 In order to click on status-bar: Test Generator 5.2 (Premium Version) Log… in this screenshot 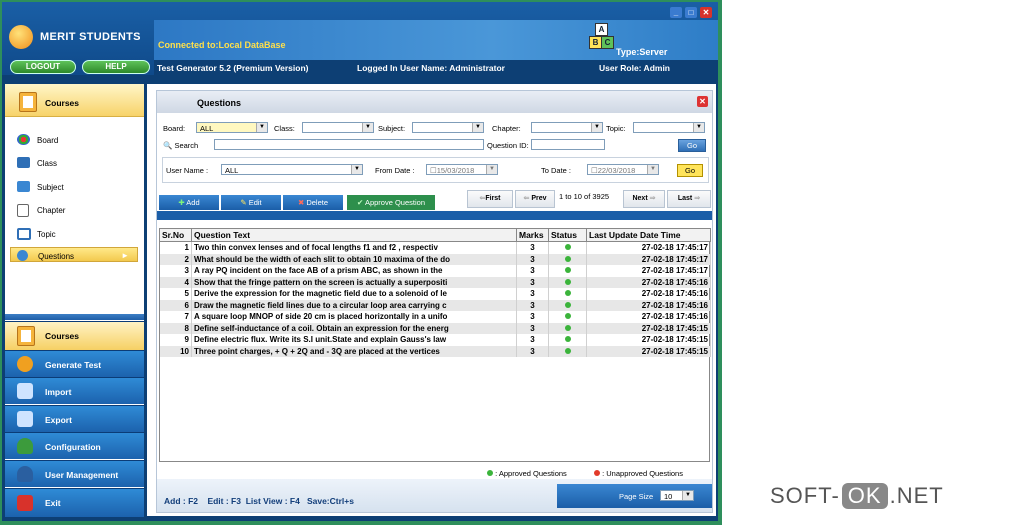, I will do `click(436, 67)`.